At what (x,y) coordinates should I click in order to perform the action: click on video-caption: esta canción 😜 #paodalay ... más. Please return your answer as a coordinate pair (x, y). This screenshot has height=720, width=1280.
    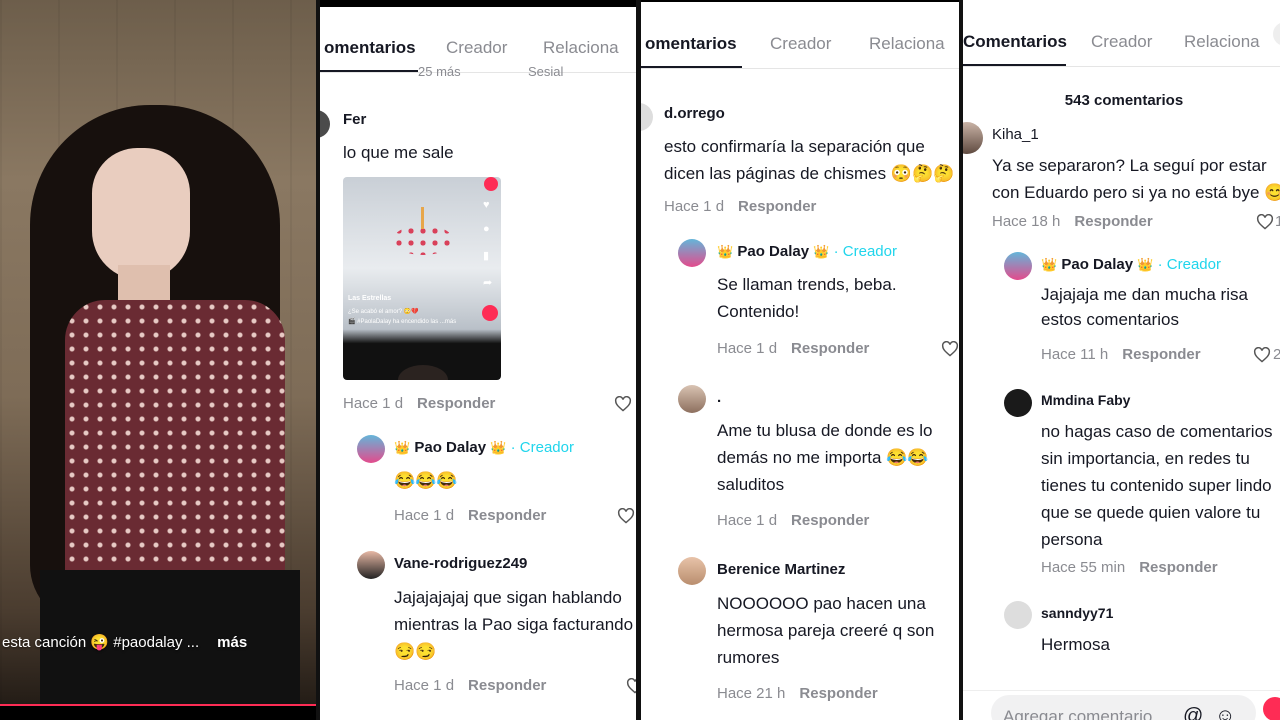
    Looking at the image, I should click on (124, 642).